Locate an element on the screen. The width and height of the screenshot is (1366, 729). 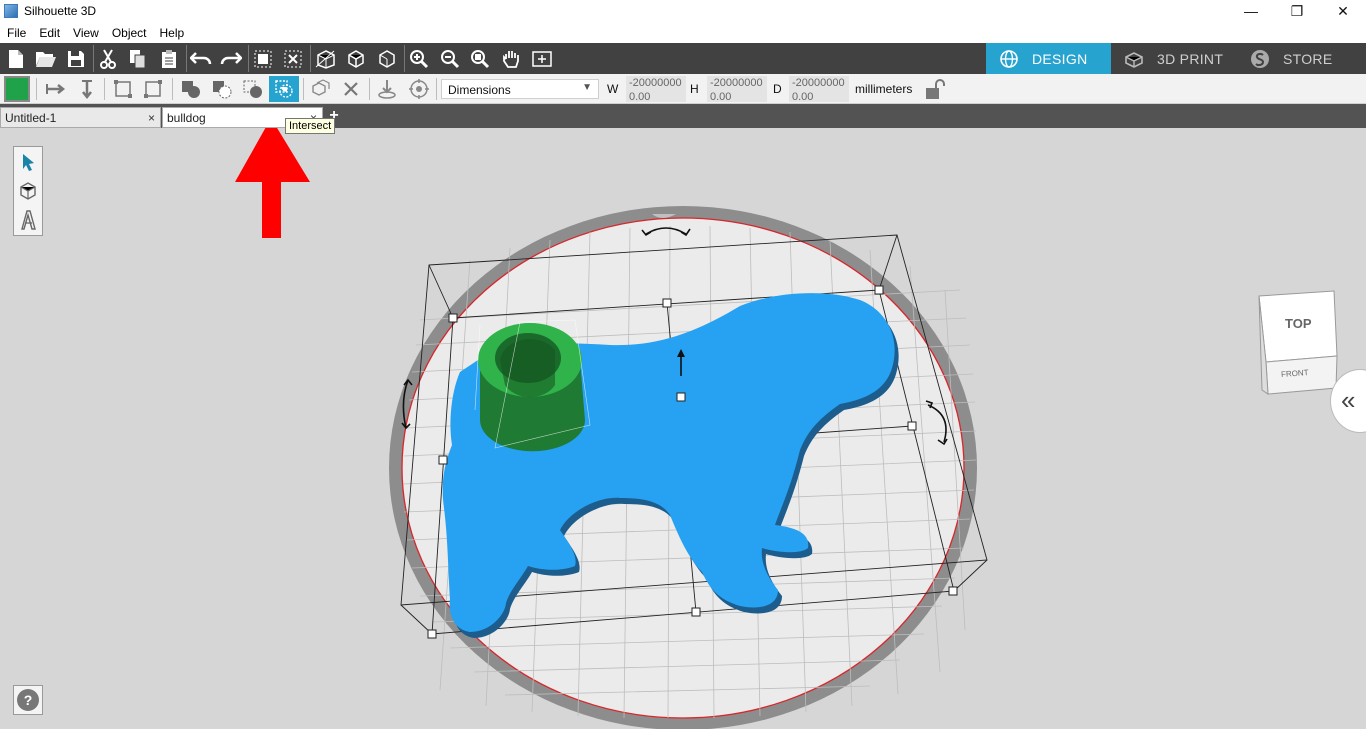
menu-edit: Edit is located at coordinates (49, 33).